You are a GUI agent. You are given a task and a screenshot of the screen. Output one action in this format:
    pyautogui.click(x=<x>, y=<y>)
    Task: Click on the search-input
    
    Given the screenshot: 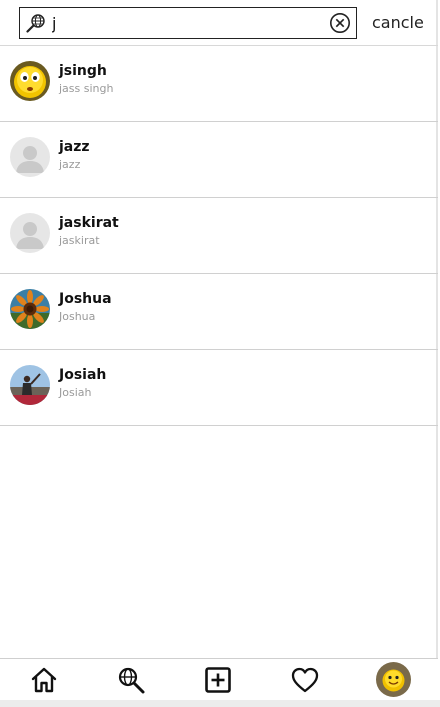 What is the action you would take?
    pyautogui.click(x=187, y=23)
    